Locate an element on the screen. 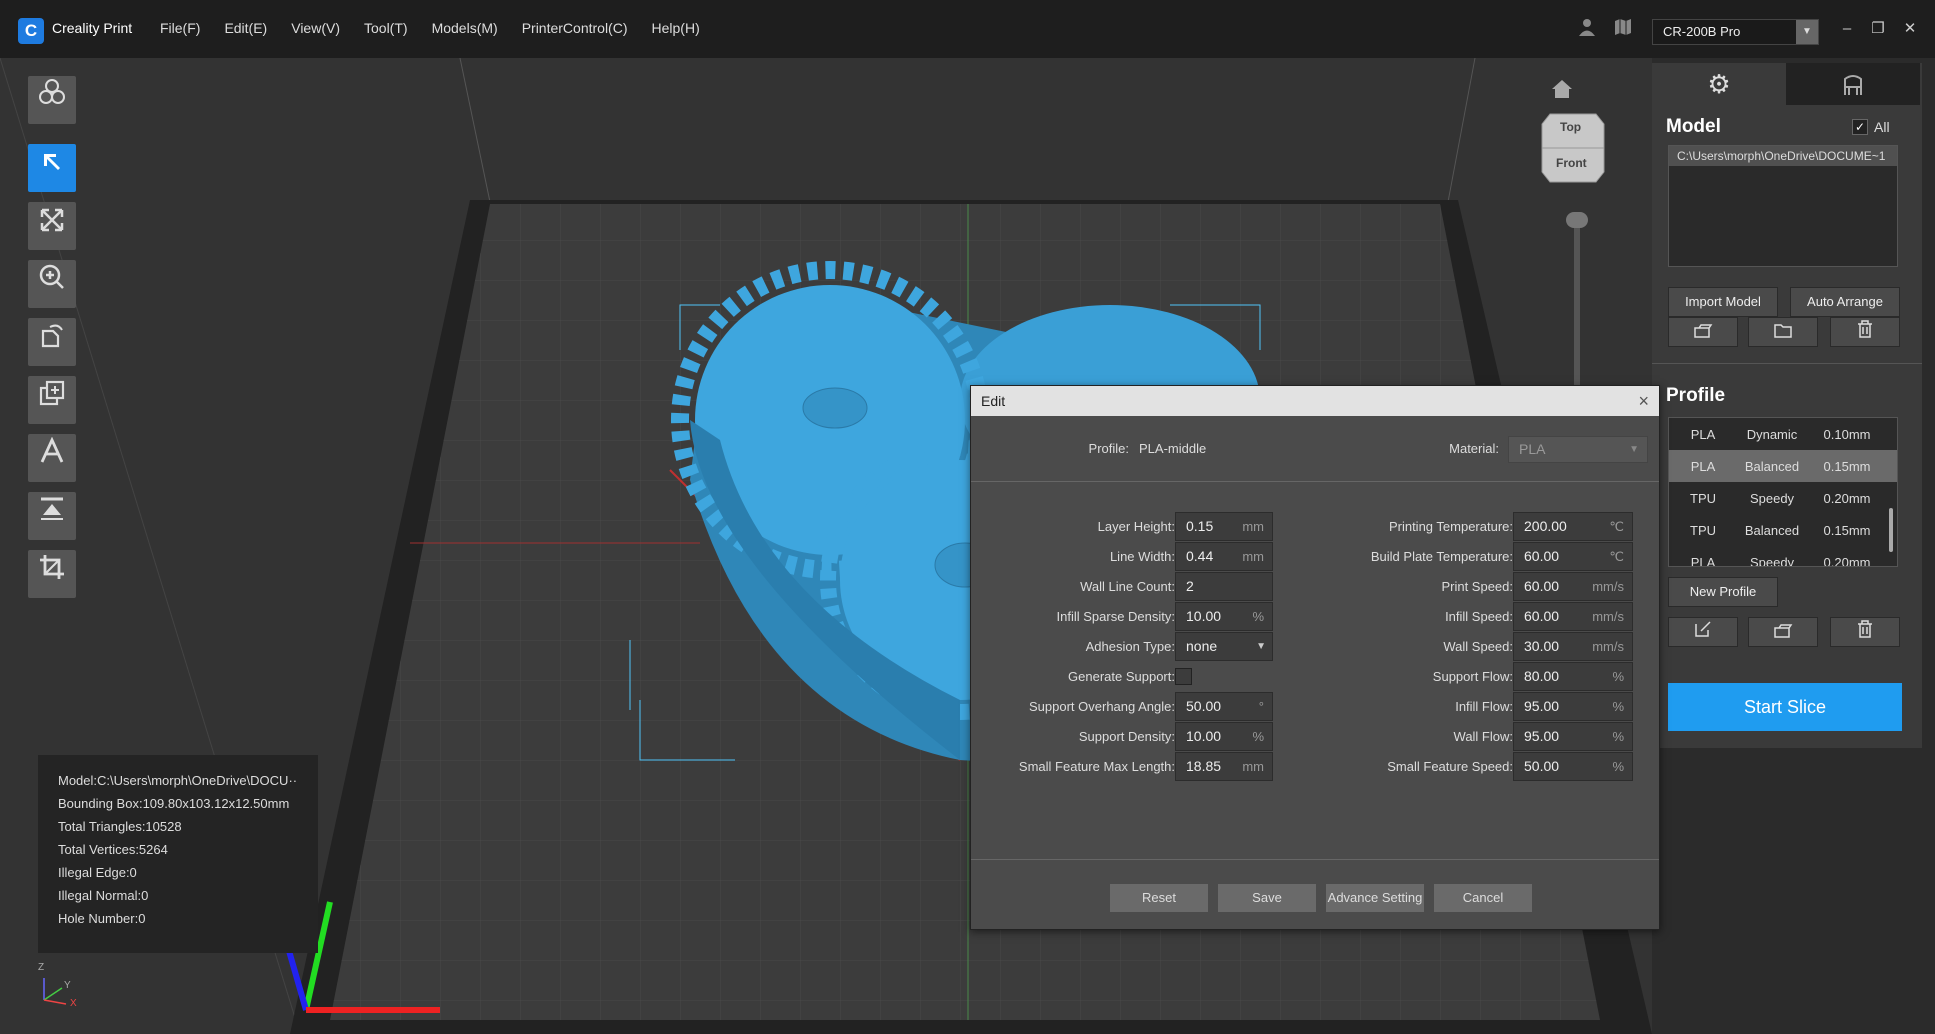  lay-flat-icon is located at coordinates (52, 516).